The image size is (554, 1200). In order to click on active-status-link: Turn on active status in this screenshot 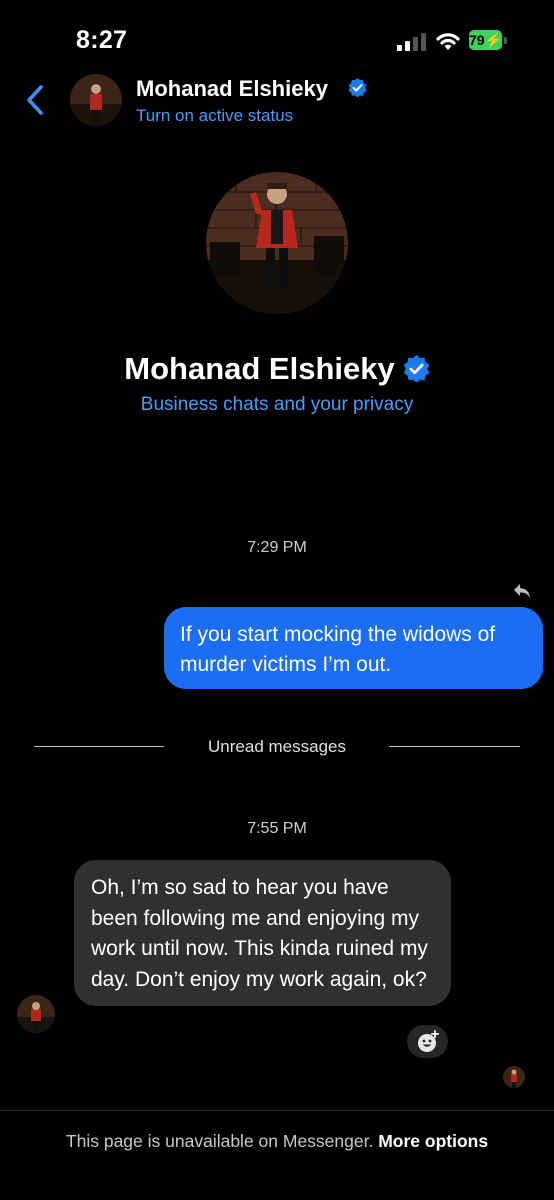, I will do `click(214, 116)`.